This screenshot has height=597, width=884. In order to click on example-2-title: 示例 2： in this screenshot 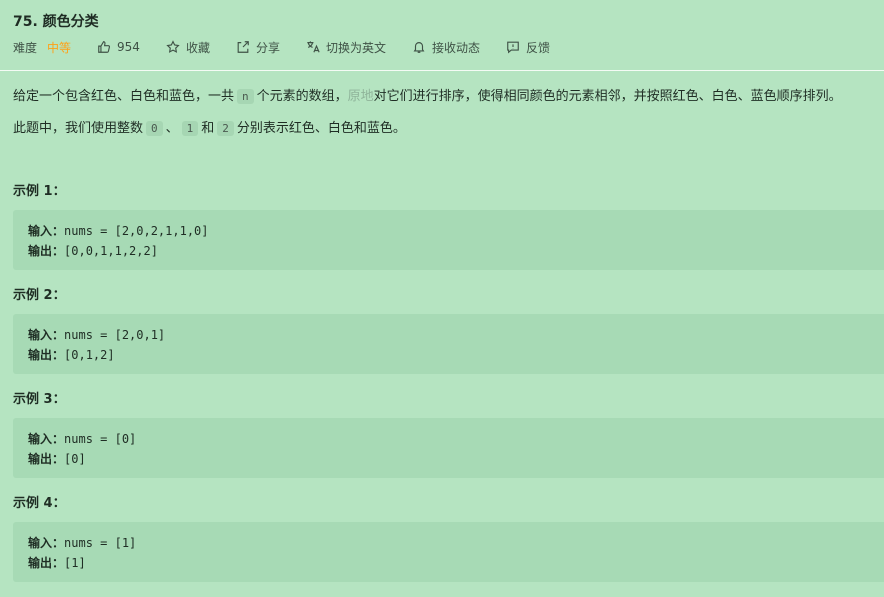, I will do `click(39, 295)`.